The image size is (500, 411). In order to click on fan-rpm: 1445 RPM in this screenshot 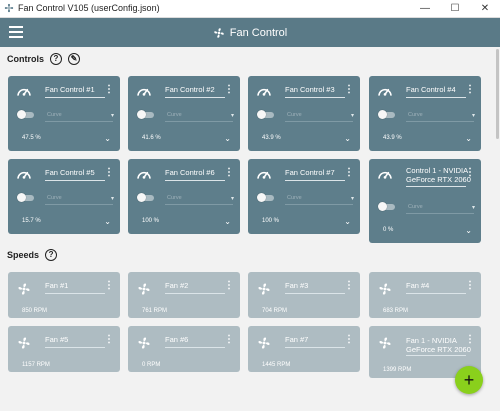, I will do `click(276, 365)`.